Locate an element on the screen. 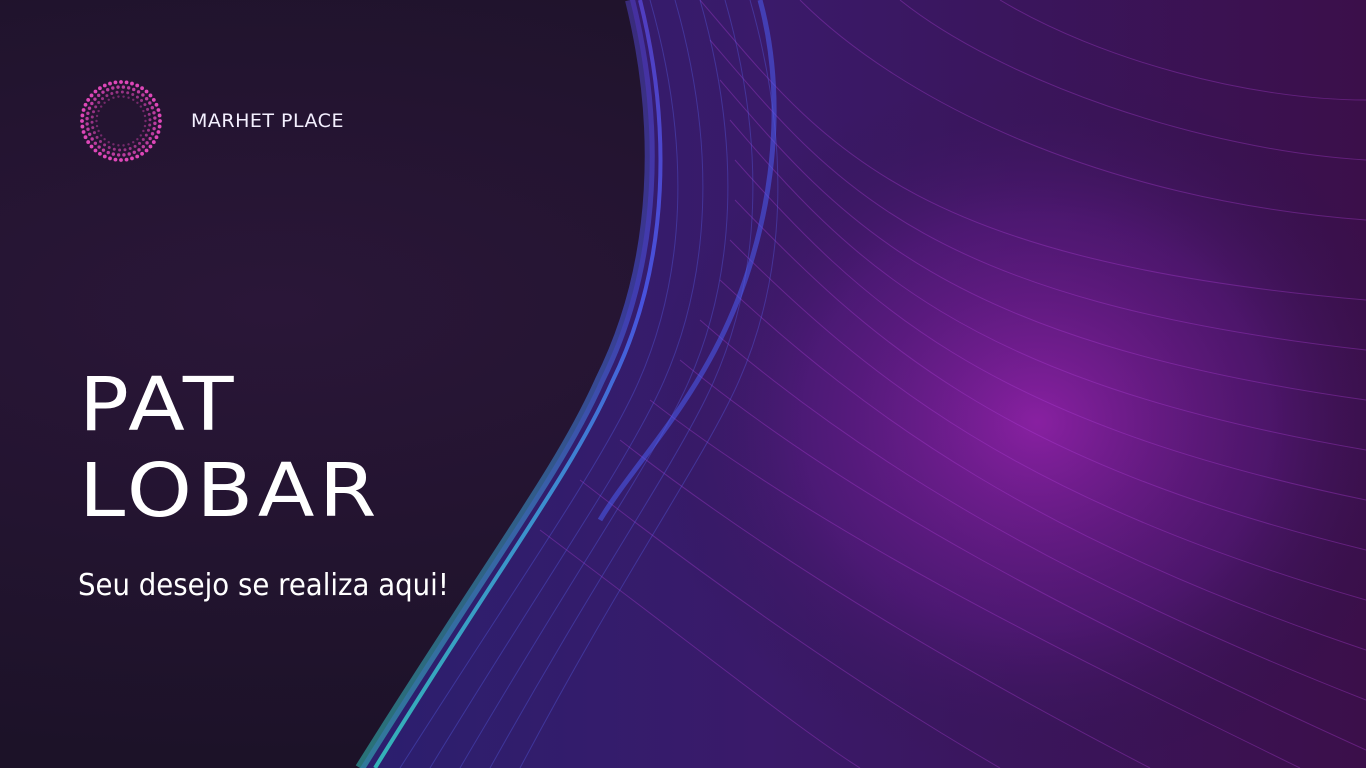  page-title: PAT LOBAR is located at coordinates (230, 448).